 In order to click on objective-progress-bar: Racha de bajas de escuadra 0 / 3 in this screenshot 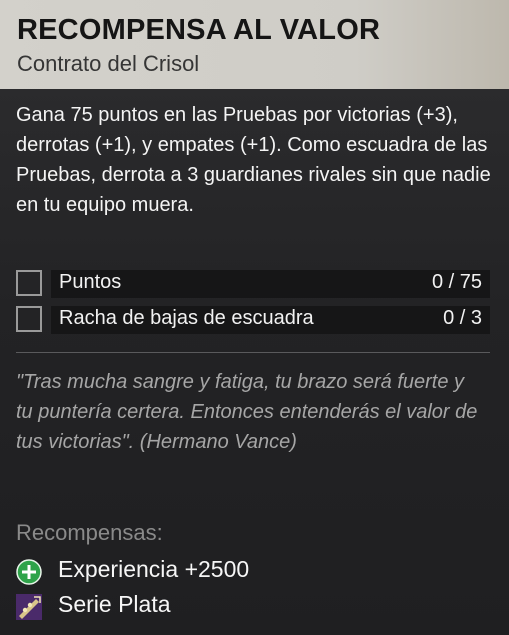, I will do `click(270, 320)`.